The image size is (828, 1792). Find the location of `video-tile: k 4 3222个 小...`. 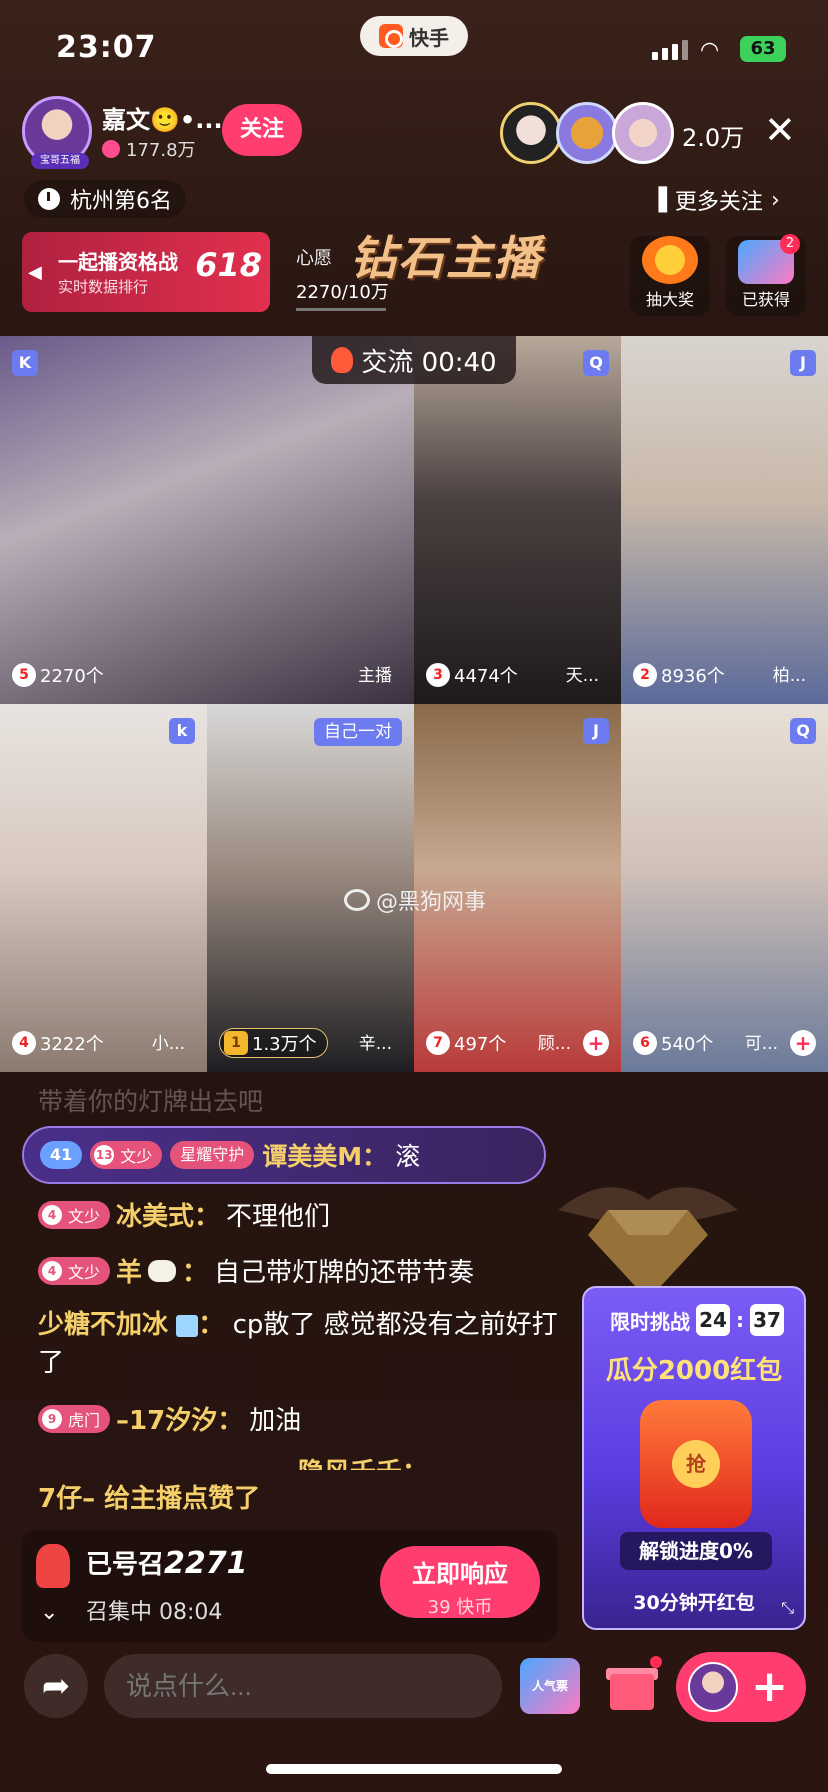

video-tile: k 4 3222个 小... is located at coordinates (103, 888).